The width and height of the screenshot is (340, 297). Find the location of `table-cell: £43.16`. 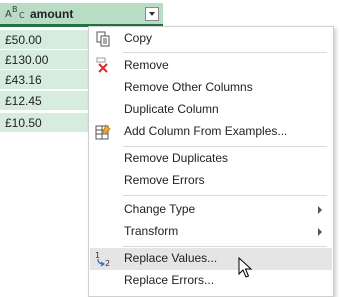

table-cell: £43.16 is located at coordinates (47, 80).